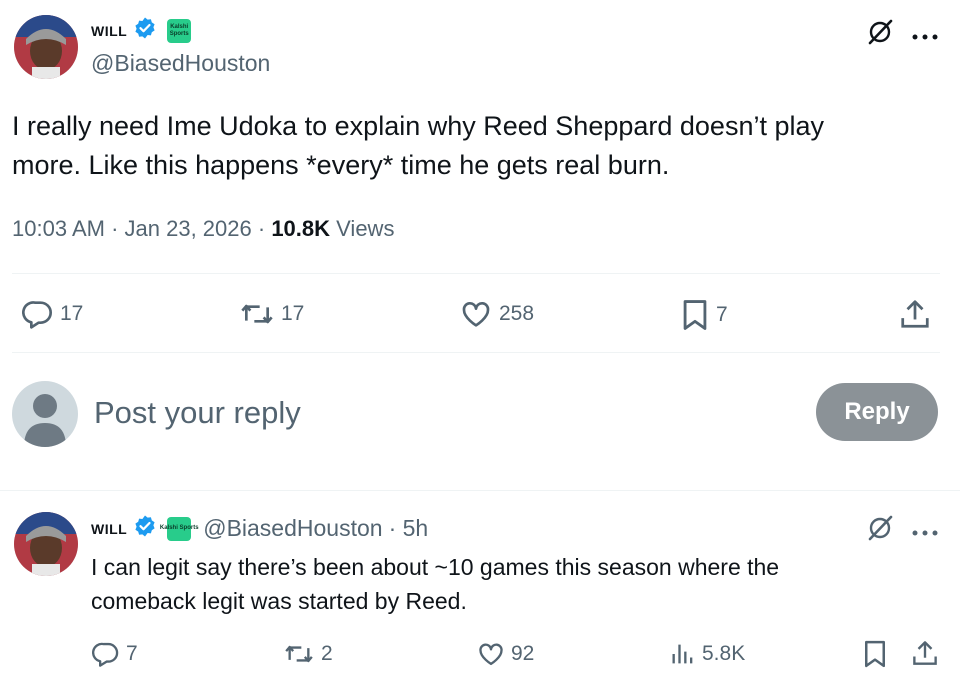 The height and width of the screenshot is (679, 960). I want to click on reply-like-count: 92, so click(523, 653).